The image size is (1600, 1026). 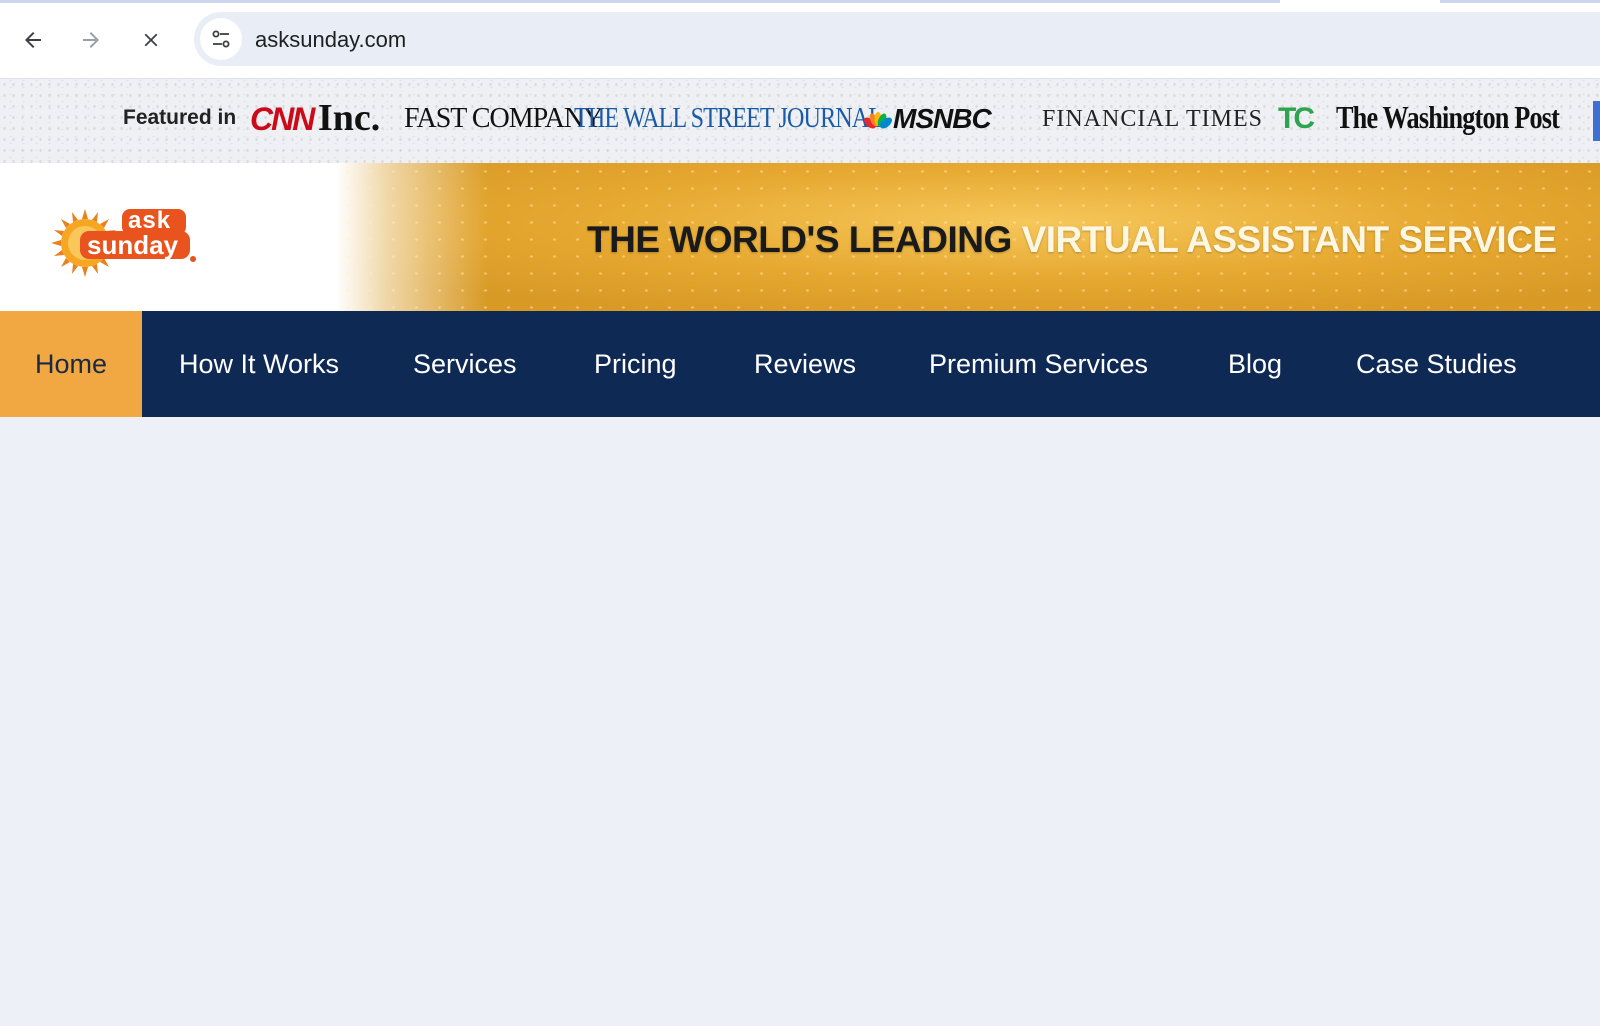 I want to click on washington-post-logo: The Washington Post, so click(x=1448, y=117).